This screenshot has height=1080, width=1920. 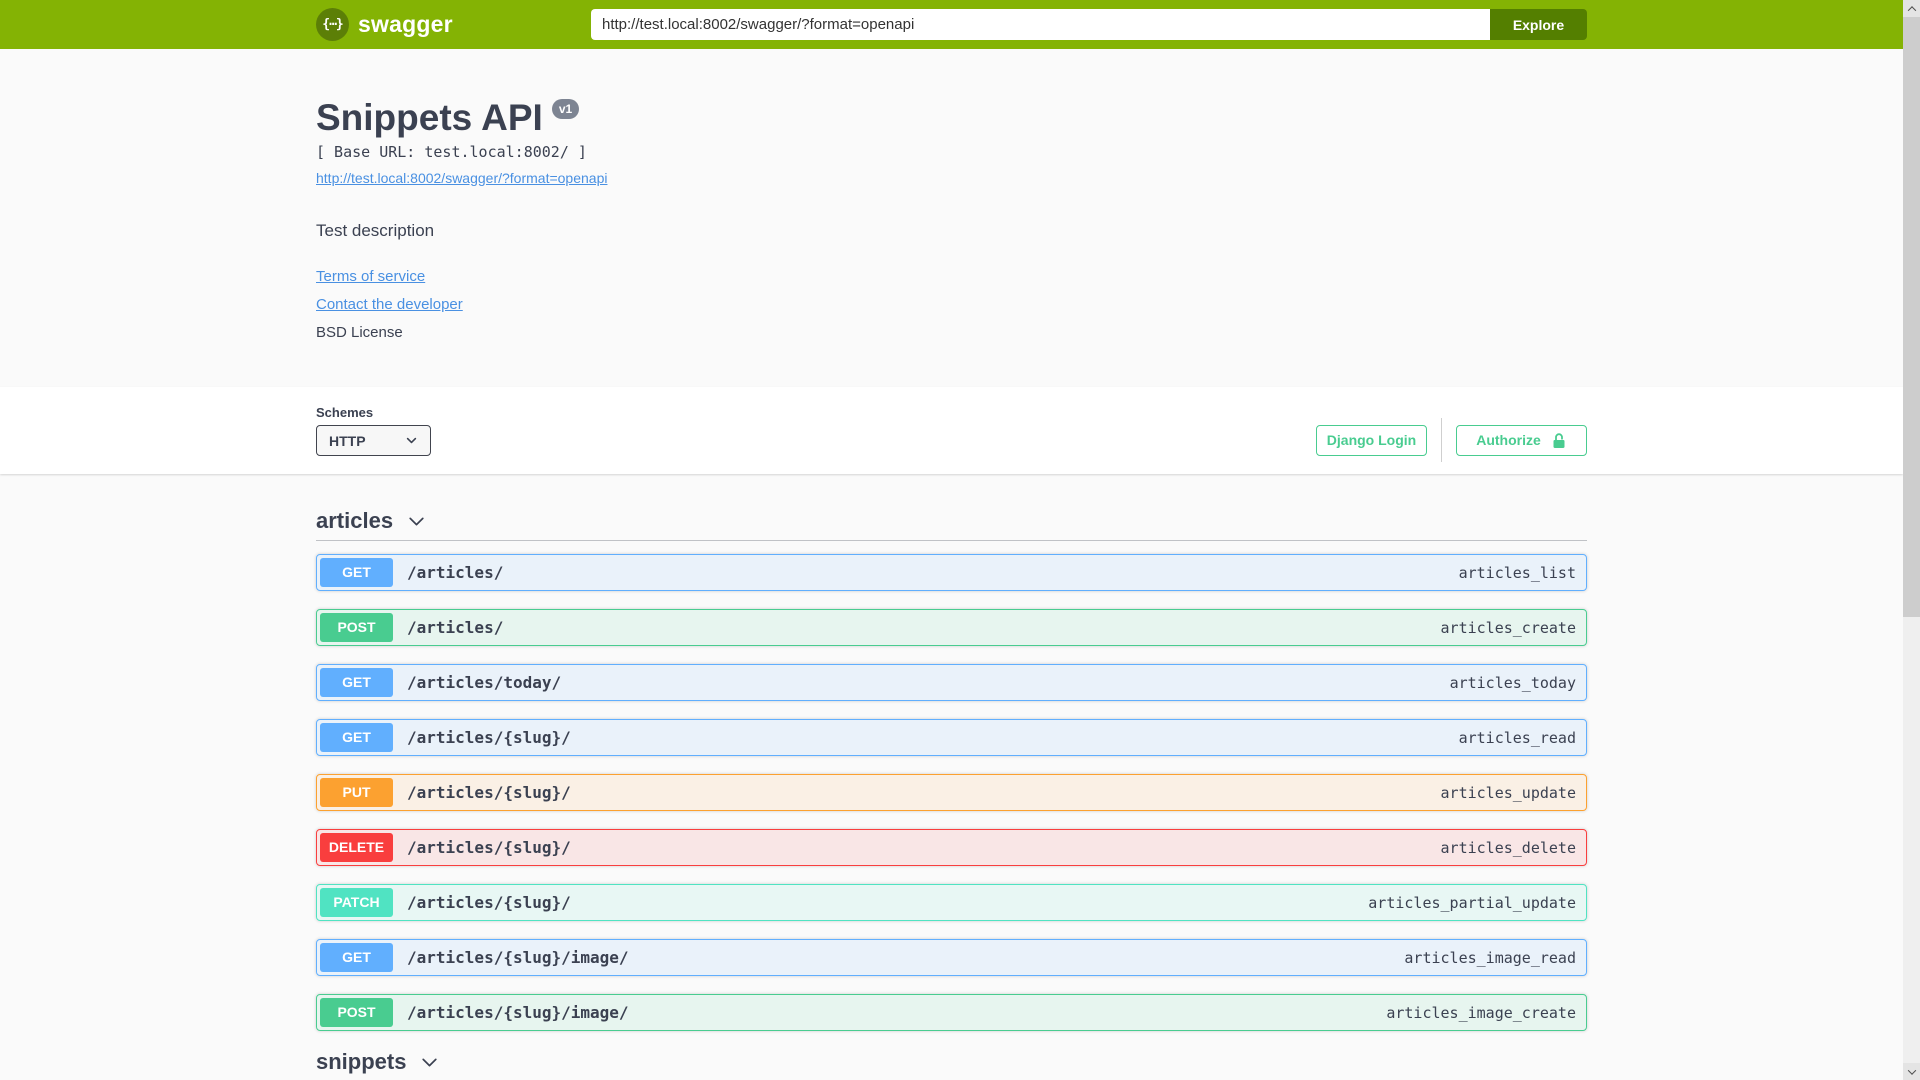 I want to click on endpoint-row-articles-today: GET /articles/today/ articles_today, so click(x=951, y=682).